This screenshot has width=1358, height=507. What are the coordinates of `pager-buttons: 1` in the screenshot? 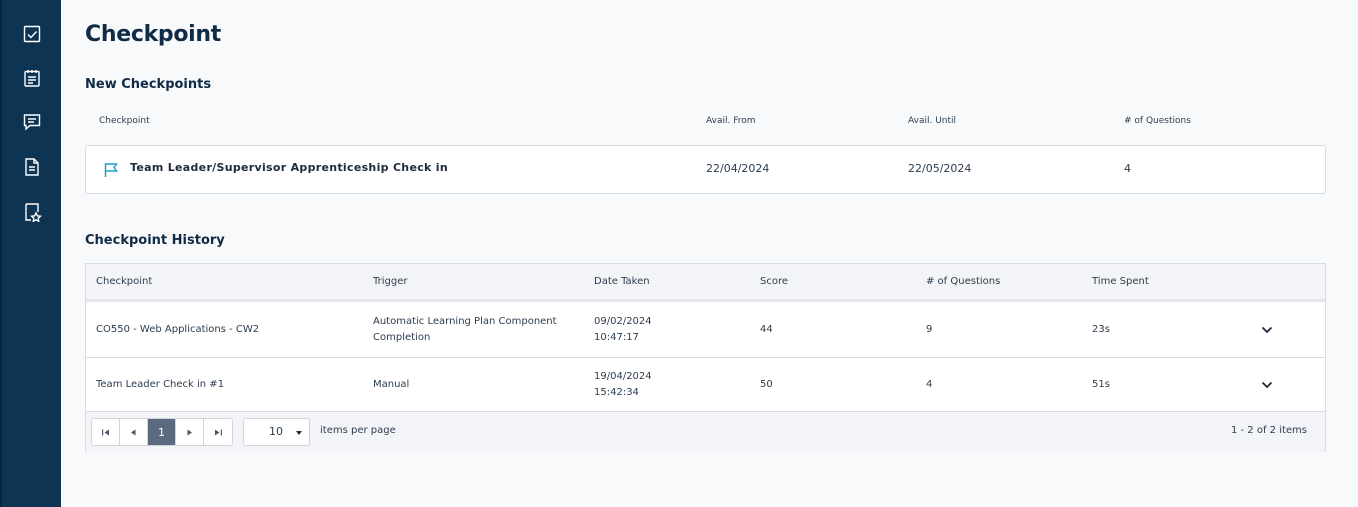 It's located at (162, 432).